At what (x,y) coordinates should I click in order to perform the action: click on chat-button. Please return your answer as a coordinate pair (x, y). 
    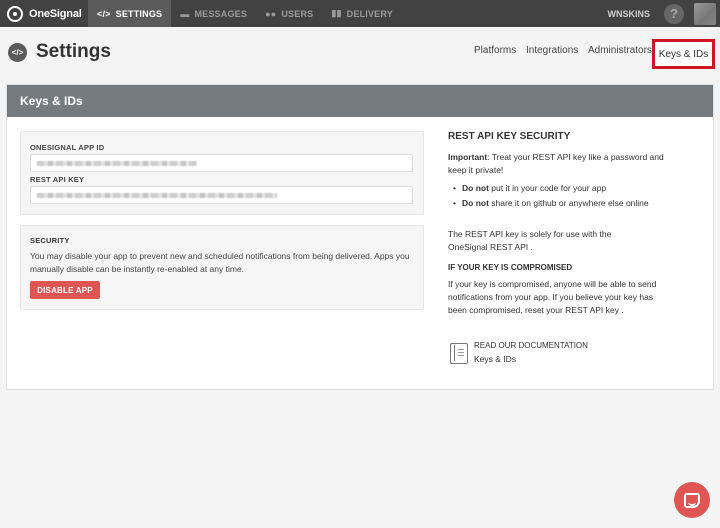
    Looking at the image, I should click on (692, 500).